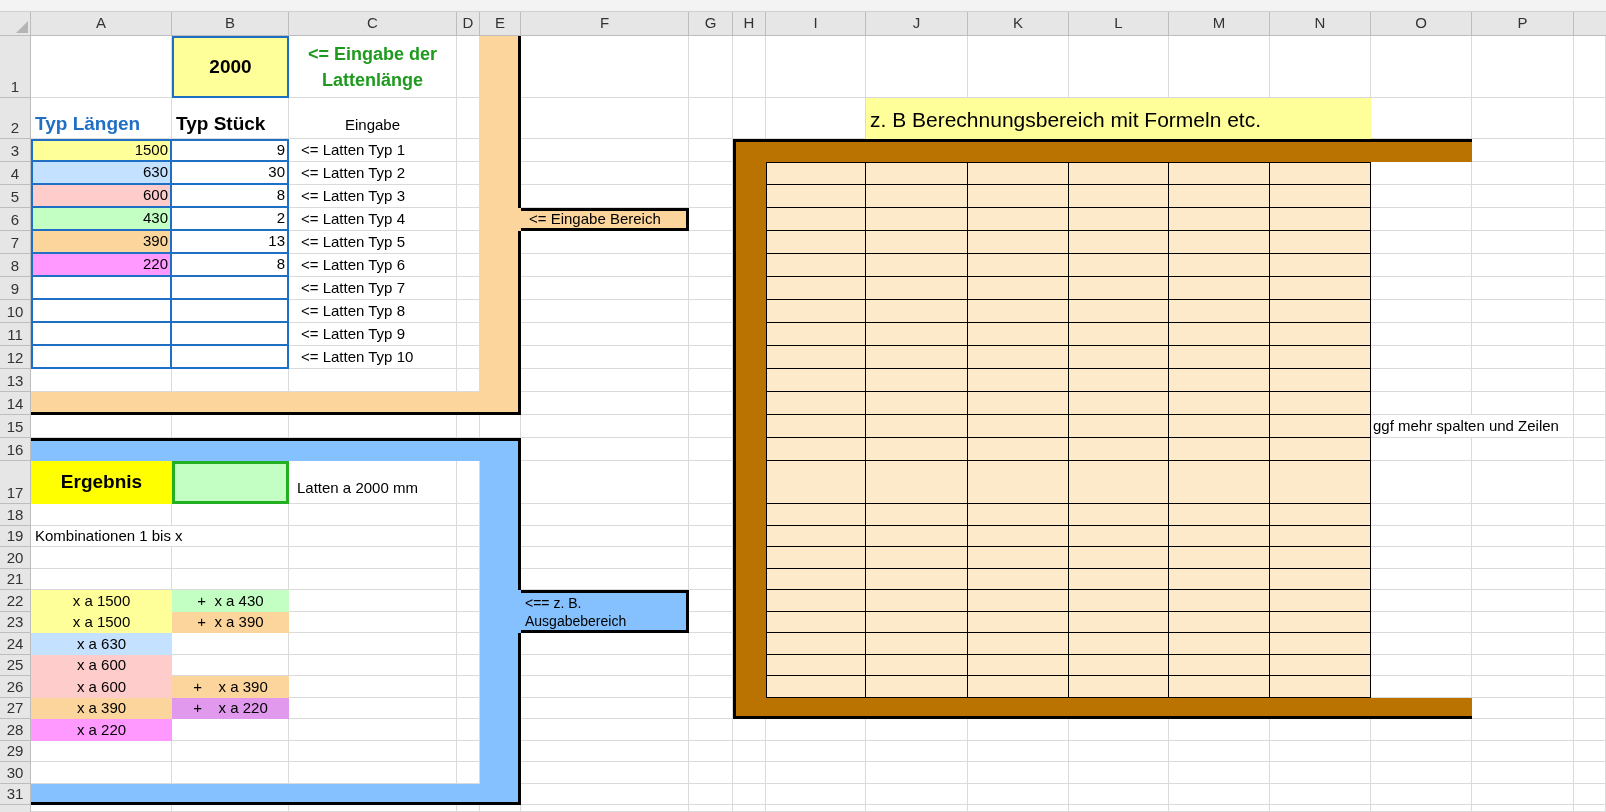 This screenshot has width=1606, height=812. What do you see at coordinates (230, 219) in the screenshot?
I see `count-cell: 2` at bounding box center [230, 219].